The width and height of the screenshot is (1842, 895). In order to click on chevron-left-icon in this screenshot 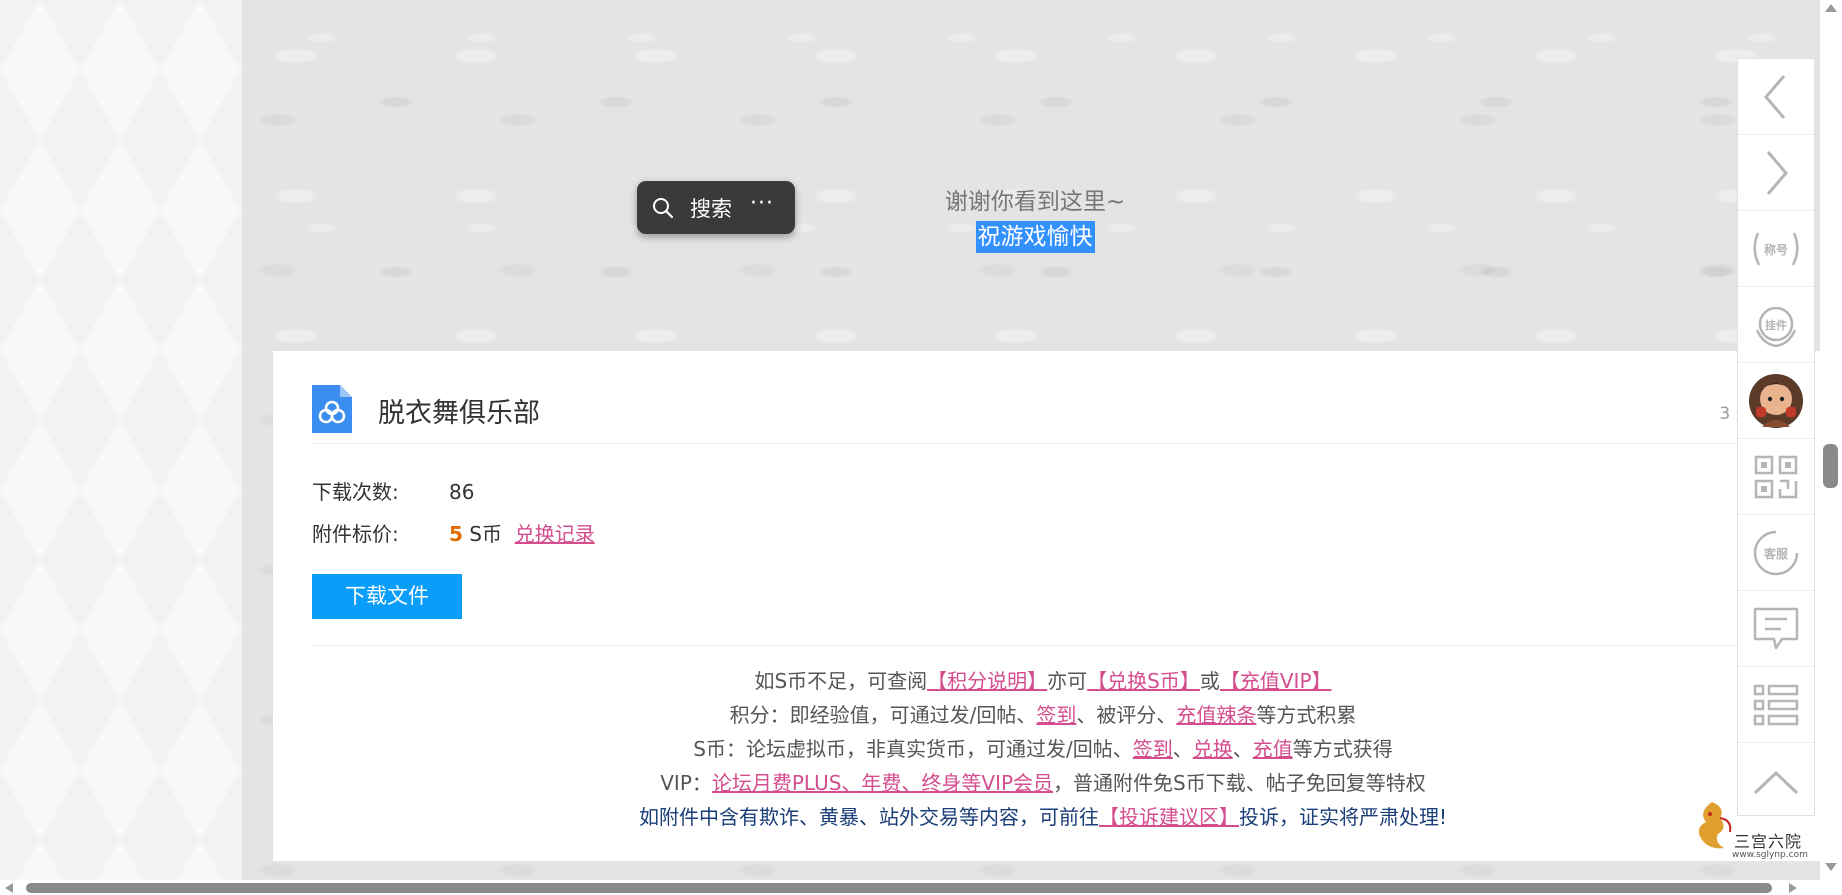, I will do `click(1775, 96)`.